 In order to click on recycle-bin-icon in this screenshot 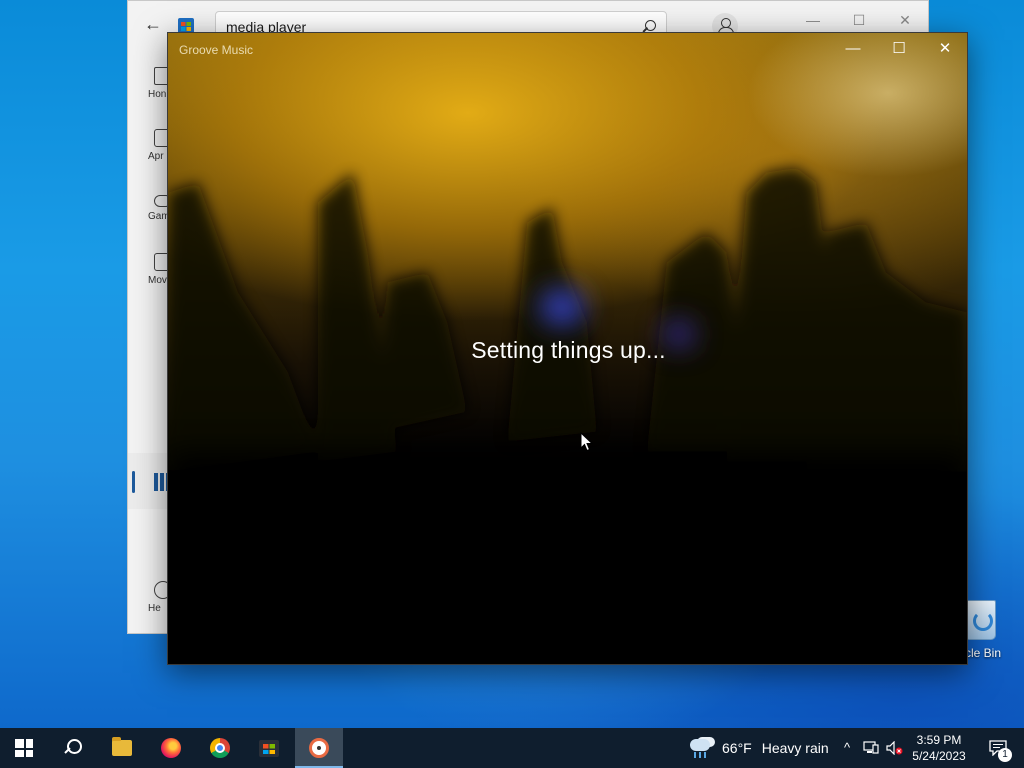, I will do `click(980, 620)`.